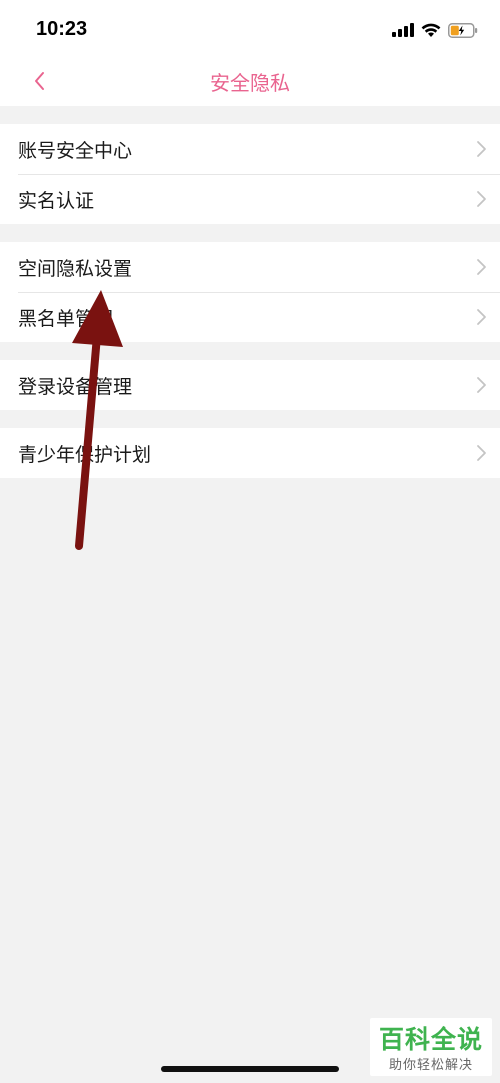 The image size is (500, 1083). I want to click on list-item-label: 黑名单管理, so click(66, 319).